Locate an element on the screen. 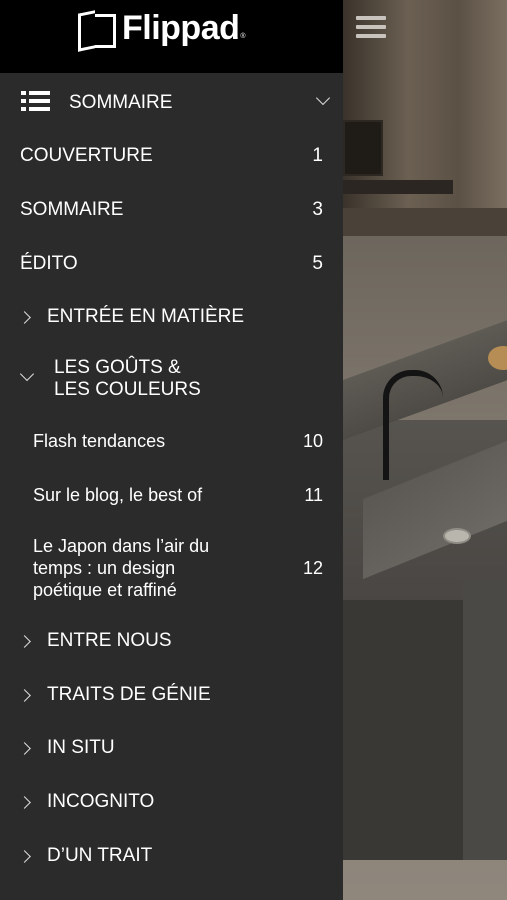 This screenshot has height=900, width=507. toc-item-label-line2: temps : un design is located at coordinates (104, 568).